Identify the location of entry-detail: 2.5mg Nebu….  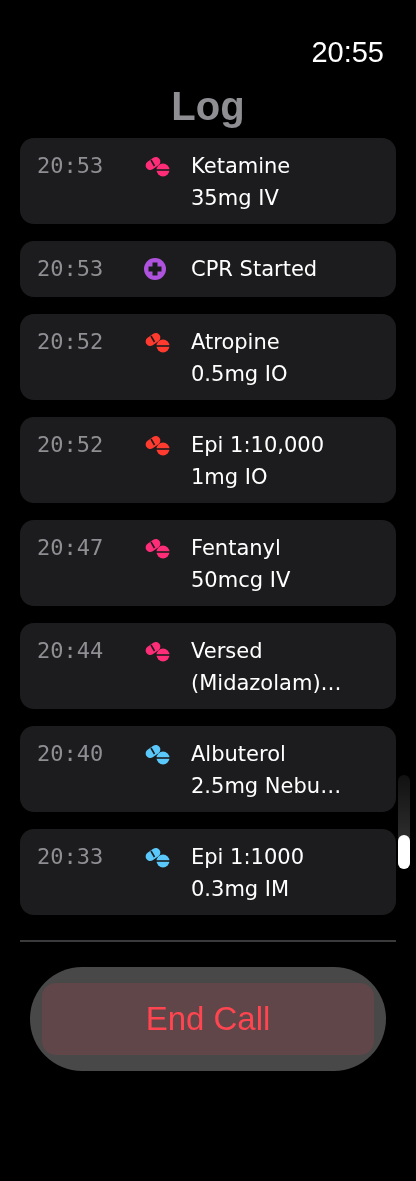
(266, 786).